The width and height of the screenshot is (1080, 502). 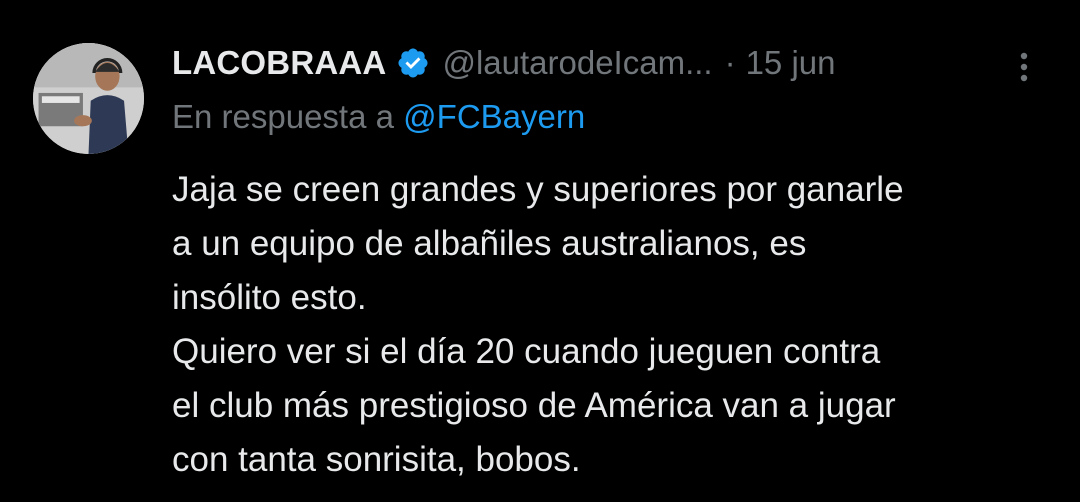 I want to click on avatar-image, so click(x=88, y=98).